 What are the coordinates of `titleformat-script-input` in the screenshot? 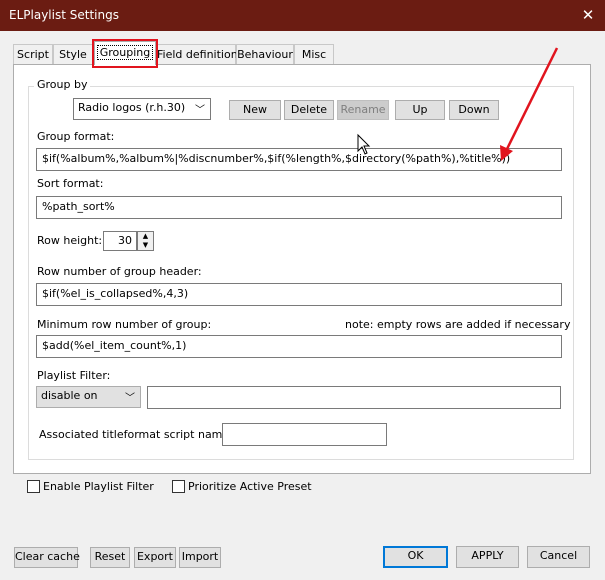 It's located at (304, 434).